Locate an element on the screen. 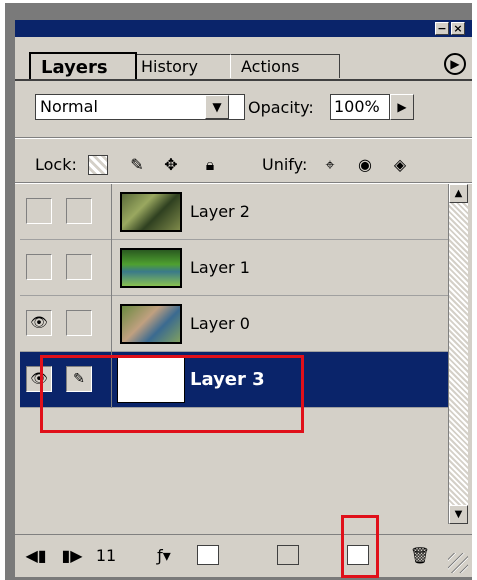 Image resolution: width=477 pixels, height=580 pixels. layer-row: Layer 2 is located at coordinates (234, 212).